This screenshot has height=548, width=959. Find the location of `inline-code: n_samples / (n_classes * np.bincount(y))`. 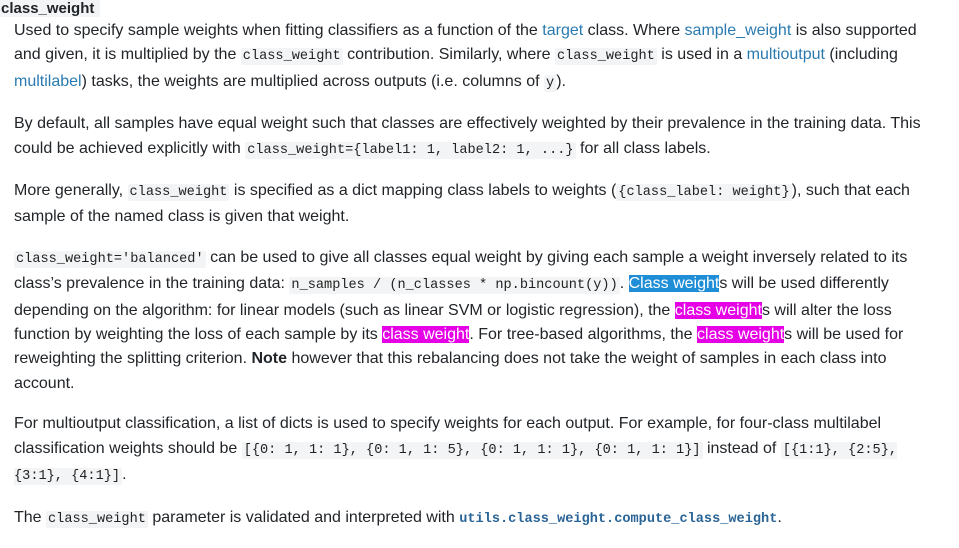

inline-code: n_samples / (n_classes * np.bincount(y)) is located at coordinates (454, 286).